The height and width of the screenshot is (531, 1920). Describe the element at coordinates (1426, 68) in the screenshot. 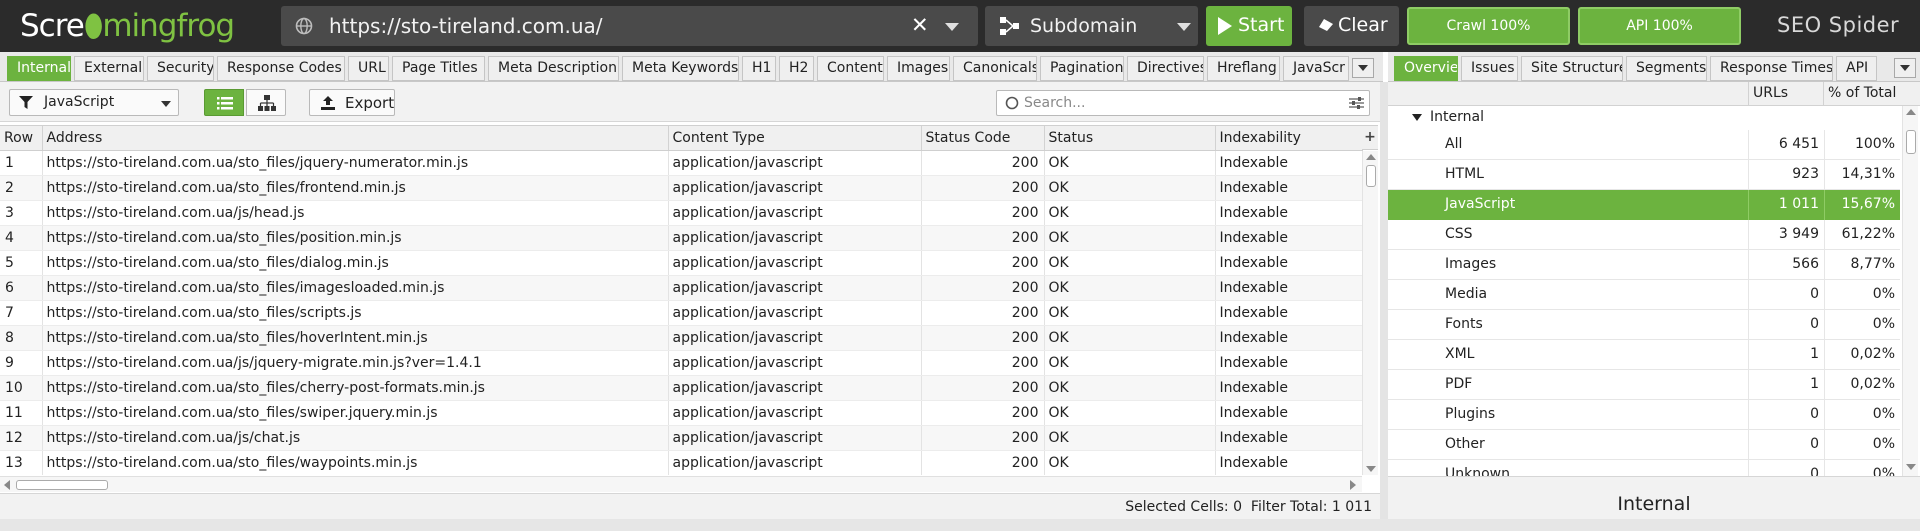

I see `tab-overview: Overview` at that location.